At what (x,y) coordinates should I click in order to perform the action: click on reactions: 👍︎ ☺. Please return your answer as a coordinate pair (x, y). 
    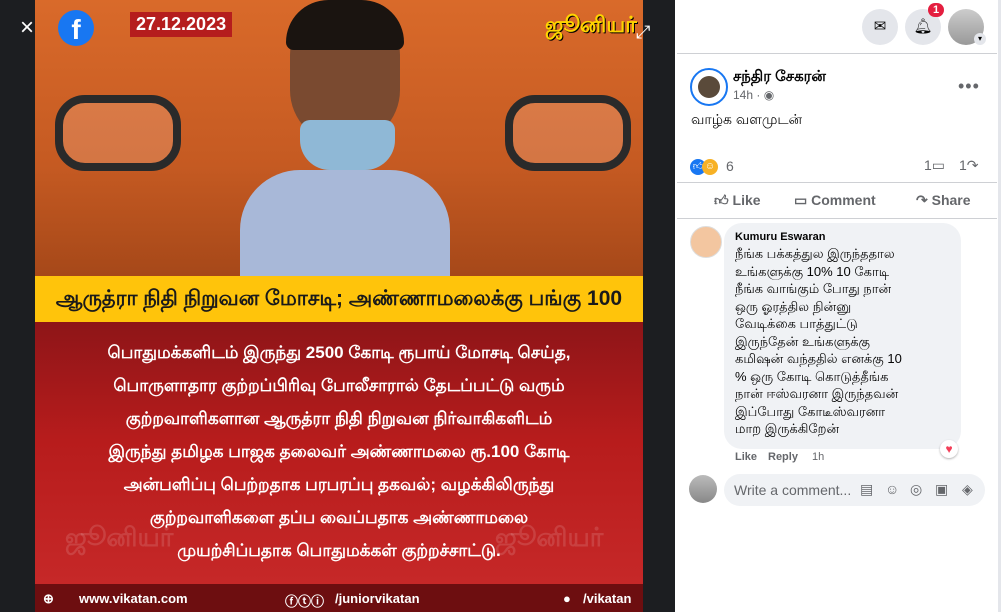
    Looking at the image, I should click on (704, 165).